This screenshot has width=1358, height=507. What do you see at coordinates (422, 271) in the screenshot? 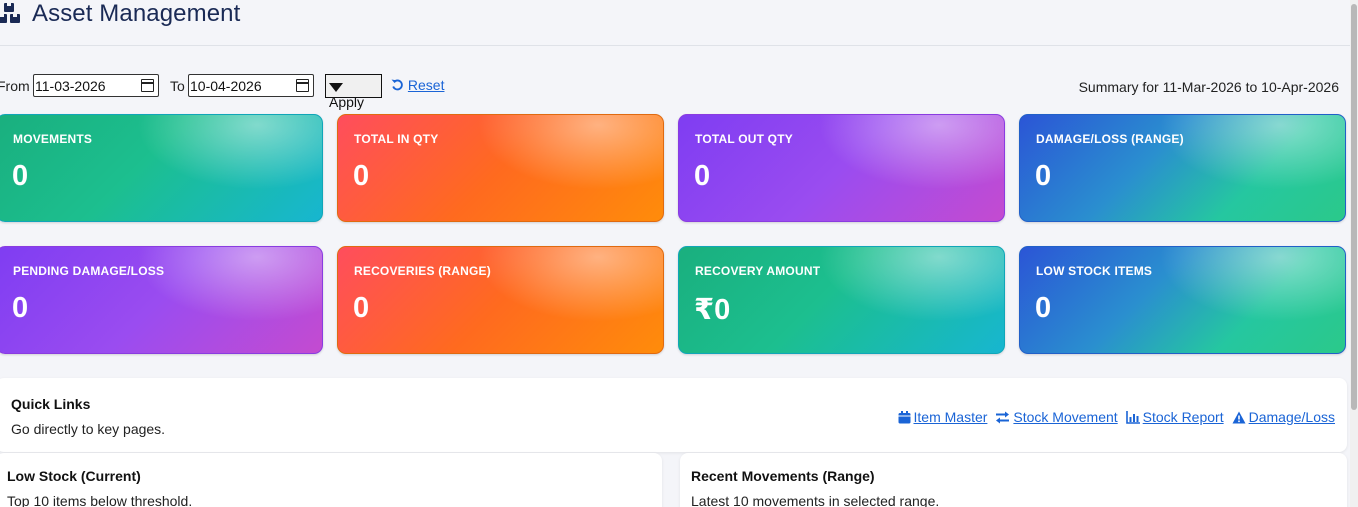
I see `card-label: RECOVERIES (RANGE)` at bounding box center [422, 271].